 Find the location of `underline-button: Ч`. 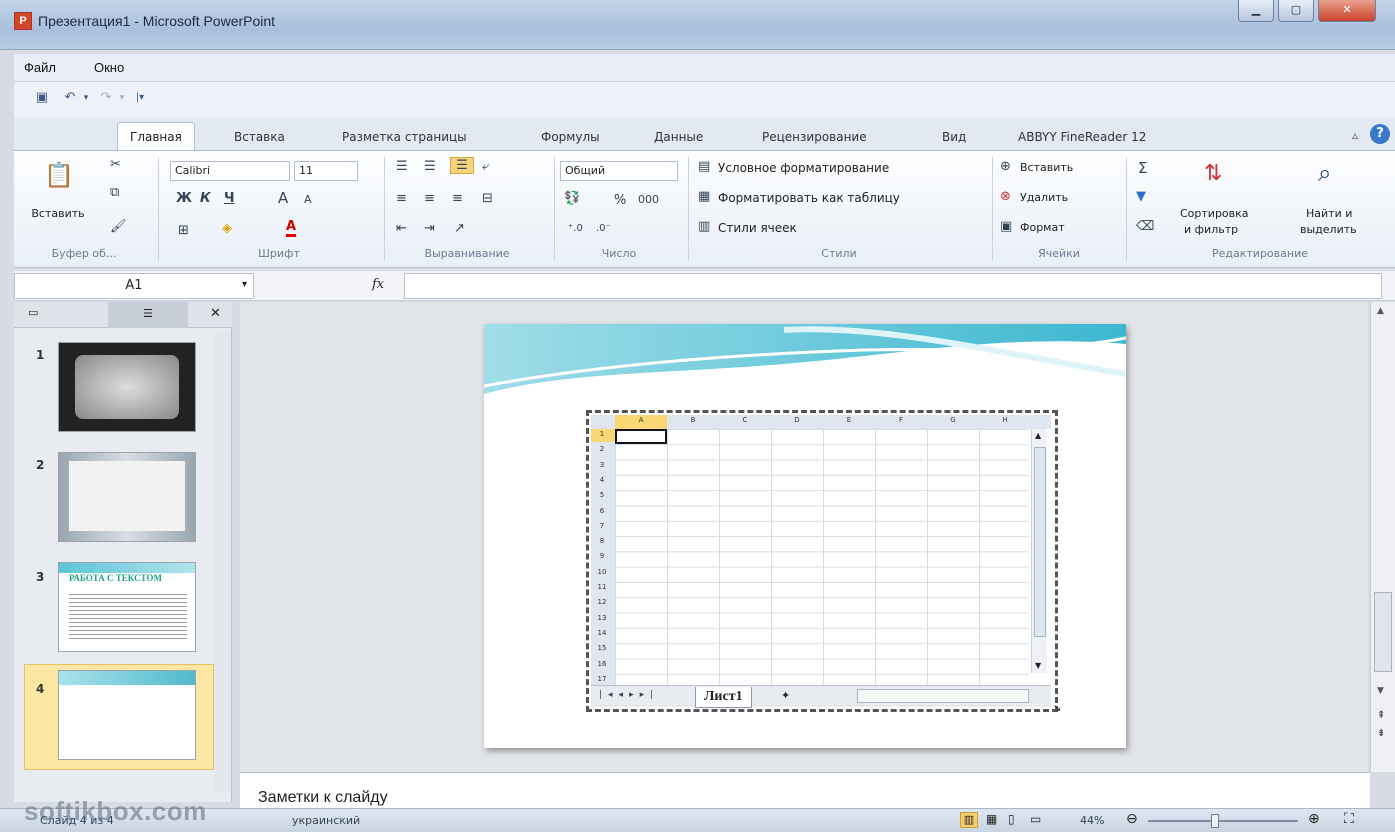

underline-button: Ч is located at coordinates (229, 198).